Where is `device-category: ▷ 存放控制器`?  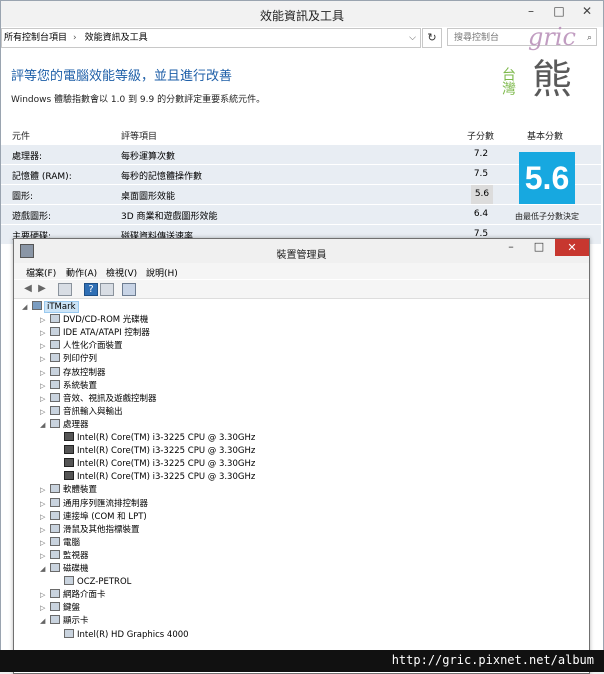
device-category: ▷ 存放控制器 is located at coordinates (73, 373).